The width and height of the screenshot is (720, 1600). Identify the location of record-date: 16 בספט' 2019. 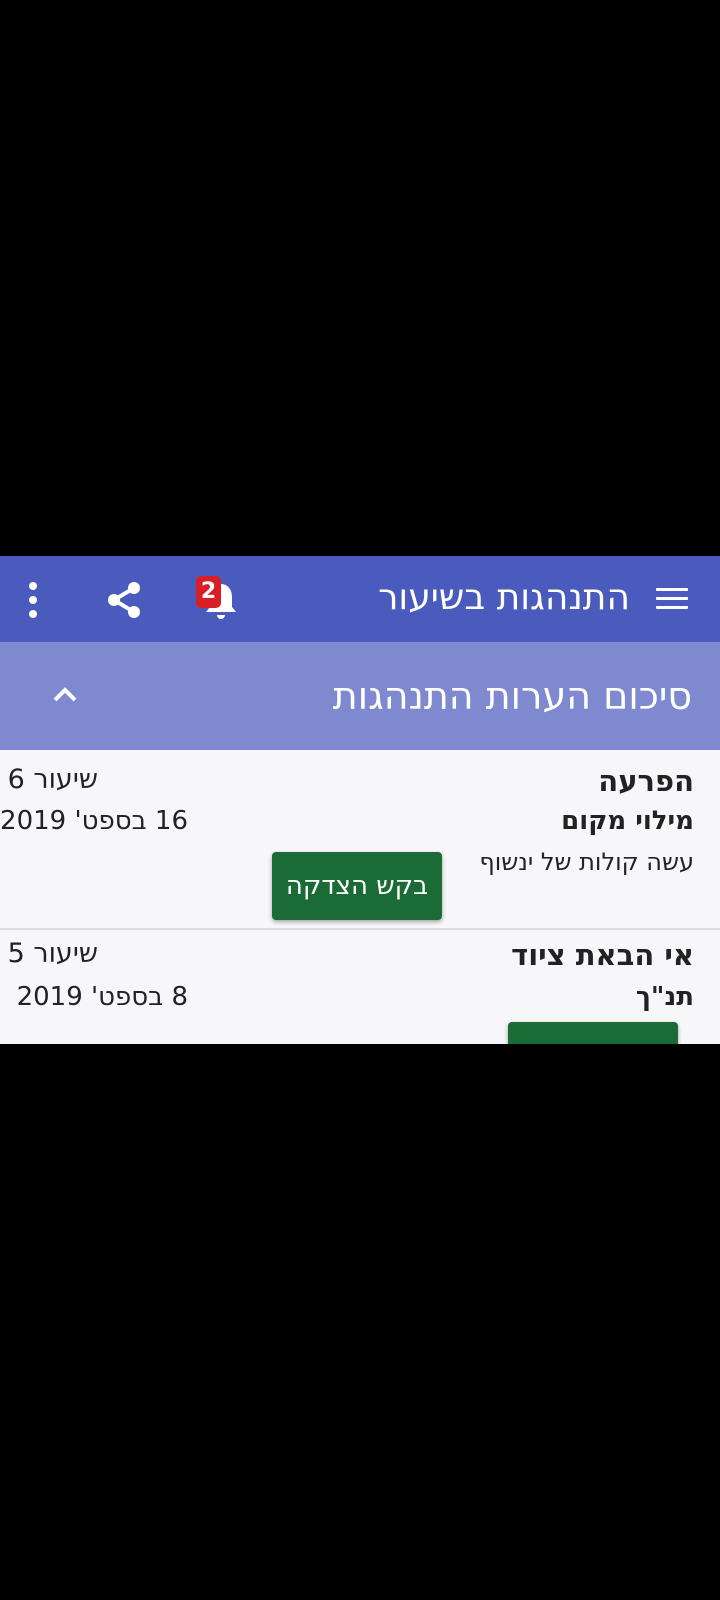
(94, 821).